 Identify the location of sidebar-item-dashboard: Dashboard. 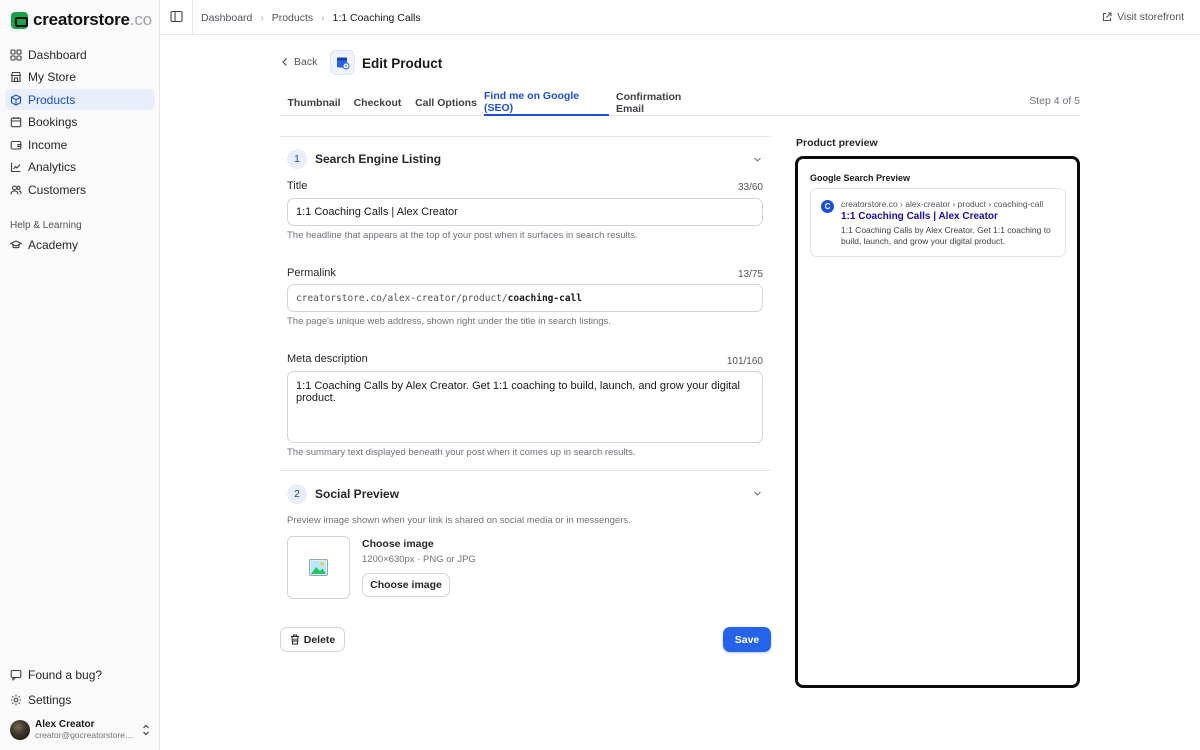
(80, 54).